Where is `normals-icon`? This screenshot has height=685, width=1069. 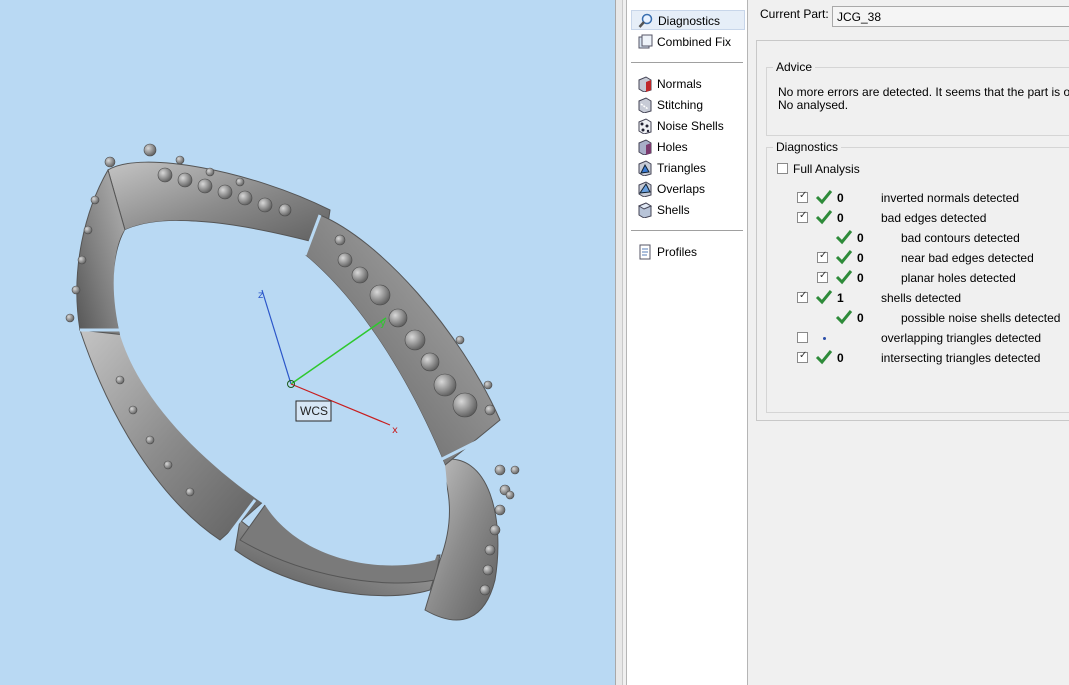
normals-icon is located at coordinates (645, 84).